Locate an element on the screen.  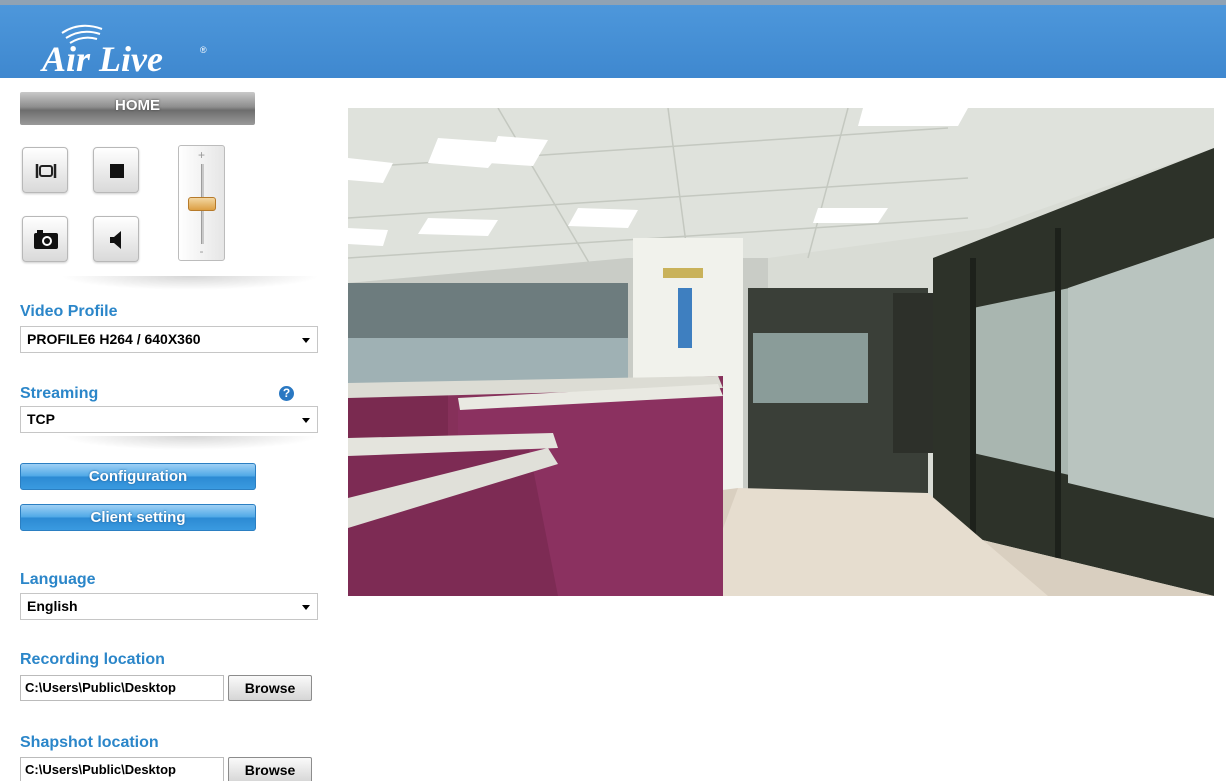
recording-browse-button: Browse is located at coordinates (270, 688).